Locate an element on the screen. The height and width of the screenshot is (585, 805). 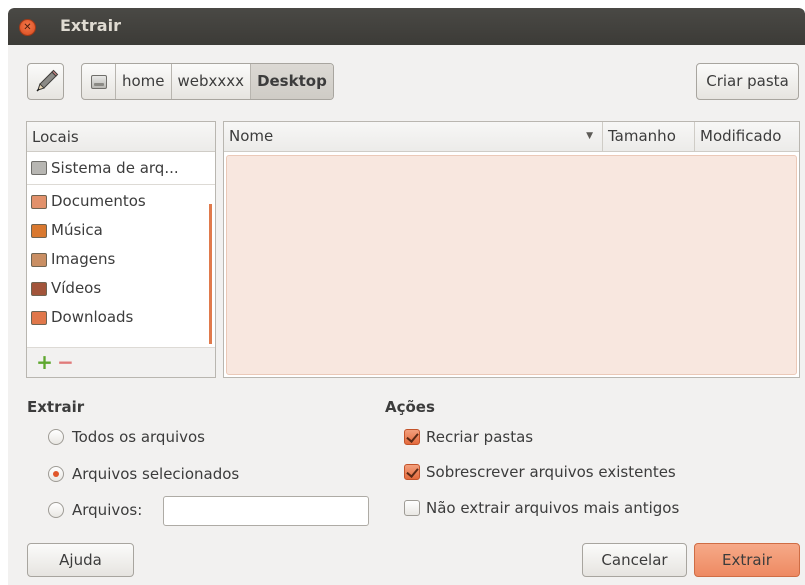
breadcrumb-home: home is located at coordinates (144, 81).